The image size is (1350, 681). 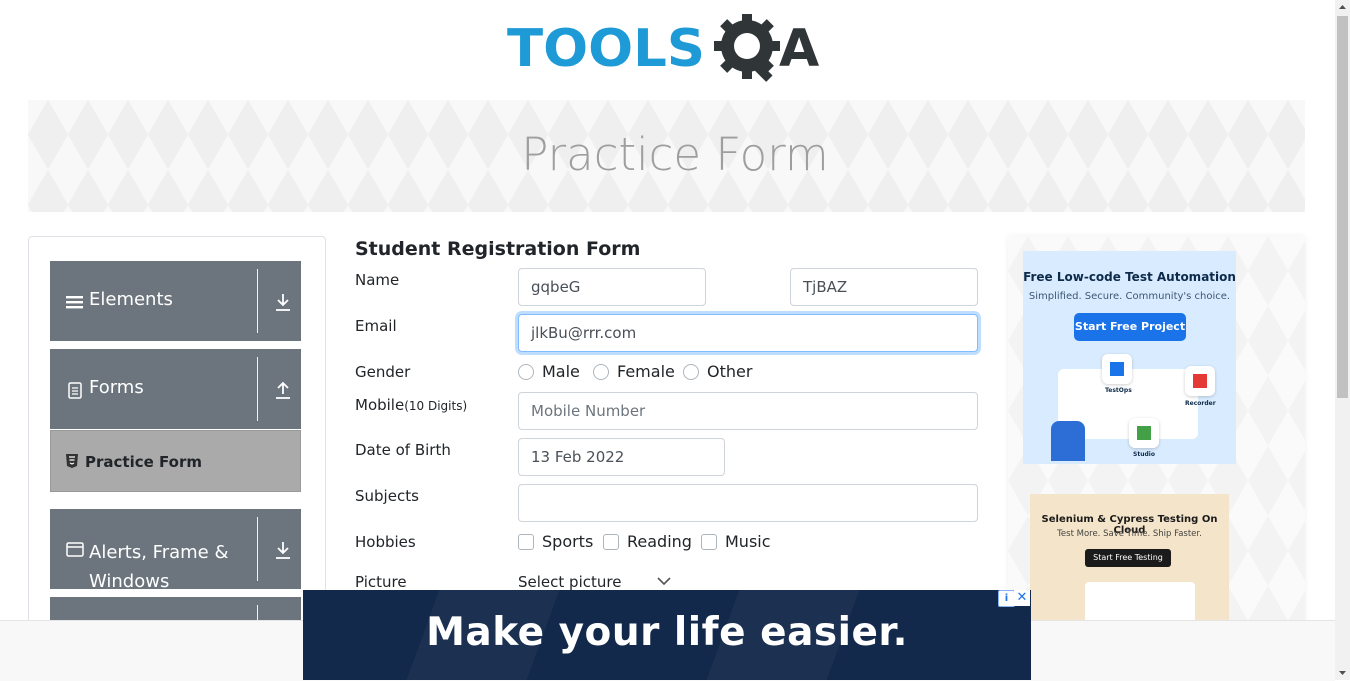 I want to click on sidebar-item-label: Practice Form, so click(x=143, y=462).